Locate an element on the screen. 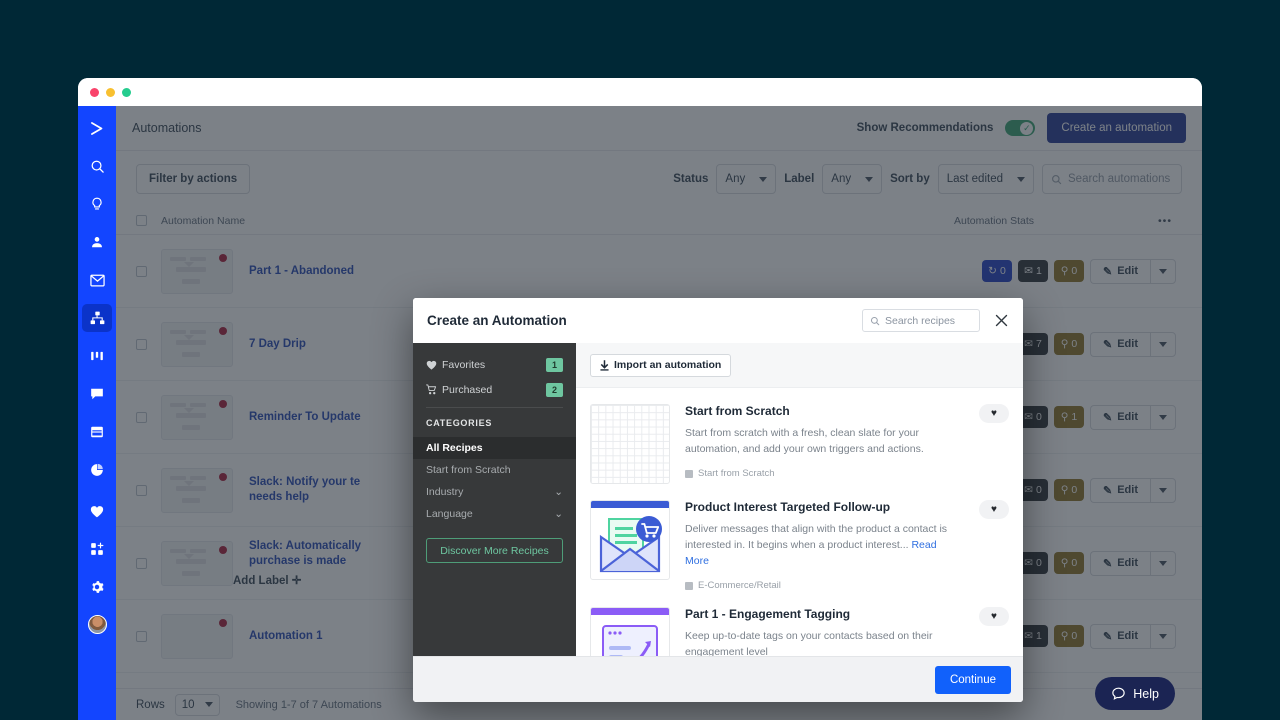 The width and height of the screenshot is (1280, 720). conversations-icon is located at coordinates (97, 394).